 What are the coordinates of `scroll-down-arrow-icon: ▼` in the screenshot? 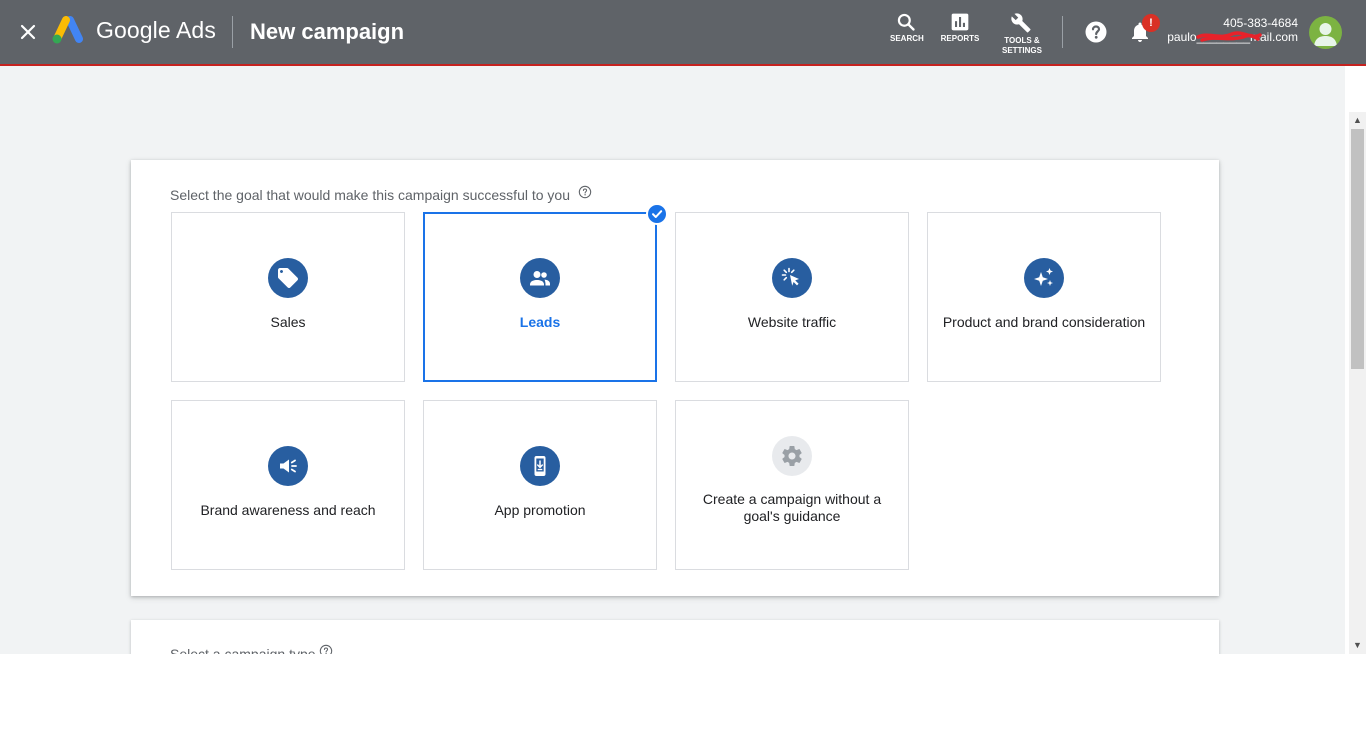 It's located at (1357, 645).